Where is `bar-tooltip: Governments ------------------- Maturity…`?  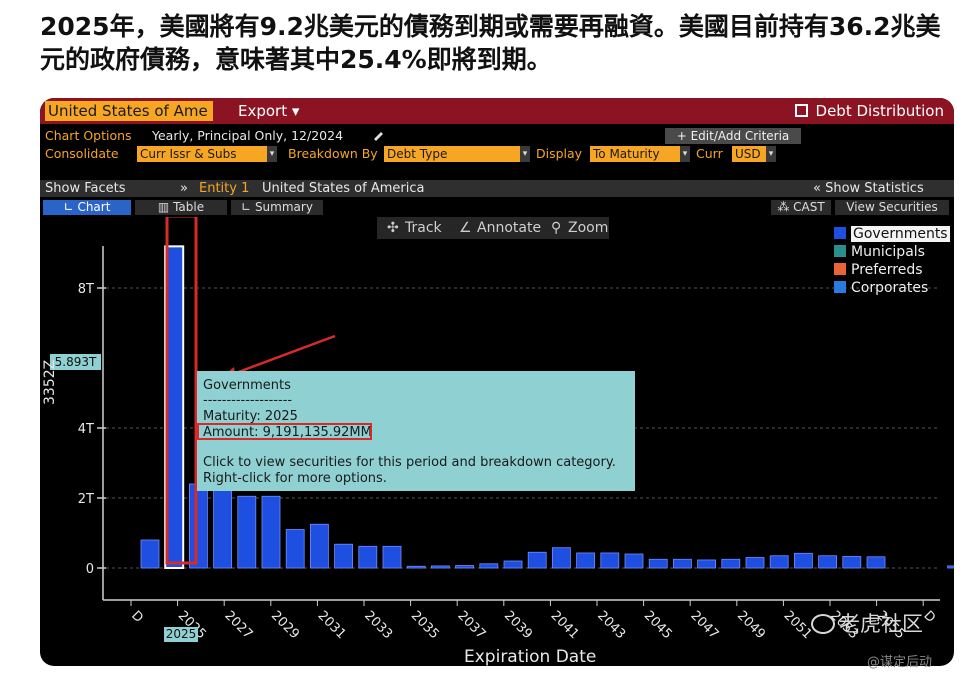 bar-tooltip: Governments ------------------- Maturity… is located at coordinates (416, 431).